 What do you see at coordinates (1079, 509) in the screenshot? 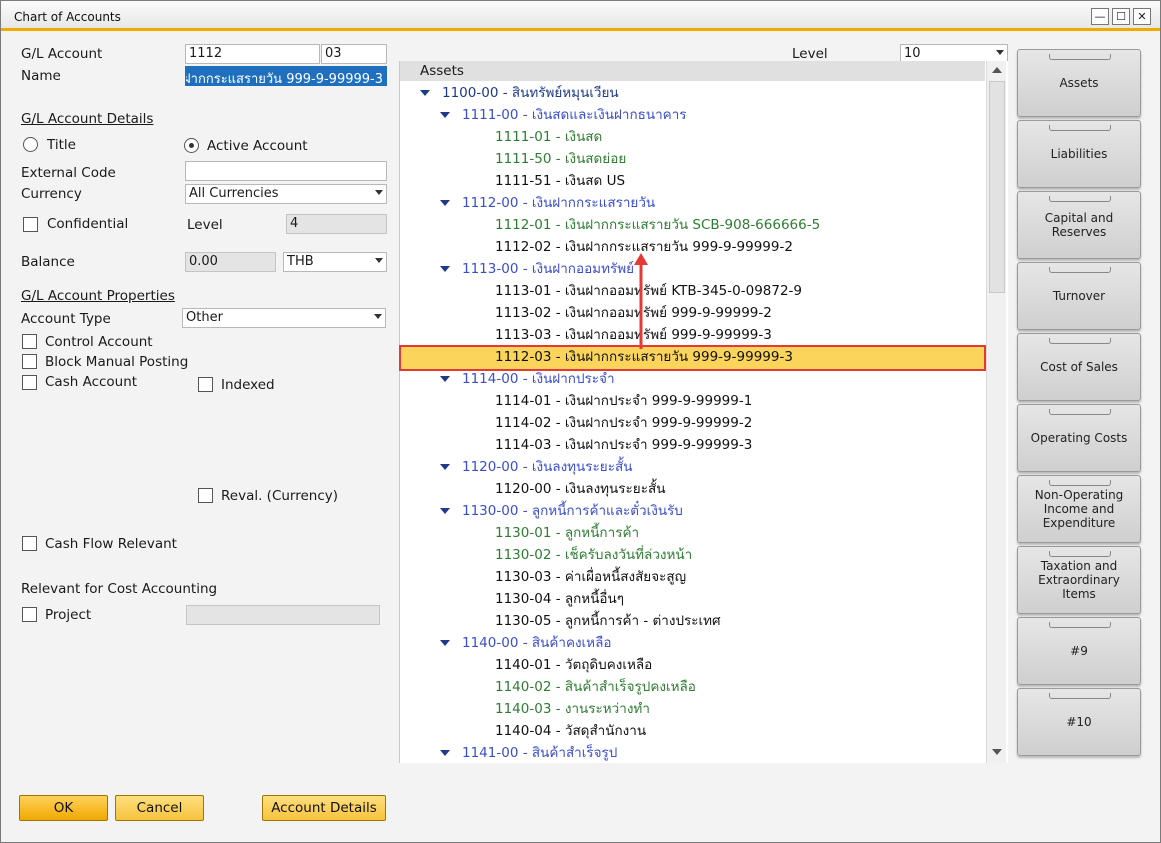
I see `drawer-7: Non-Operating Income and Expenditure` at bounding box center [1079, 509].